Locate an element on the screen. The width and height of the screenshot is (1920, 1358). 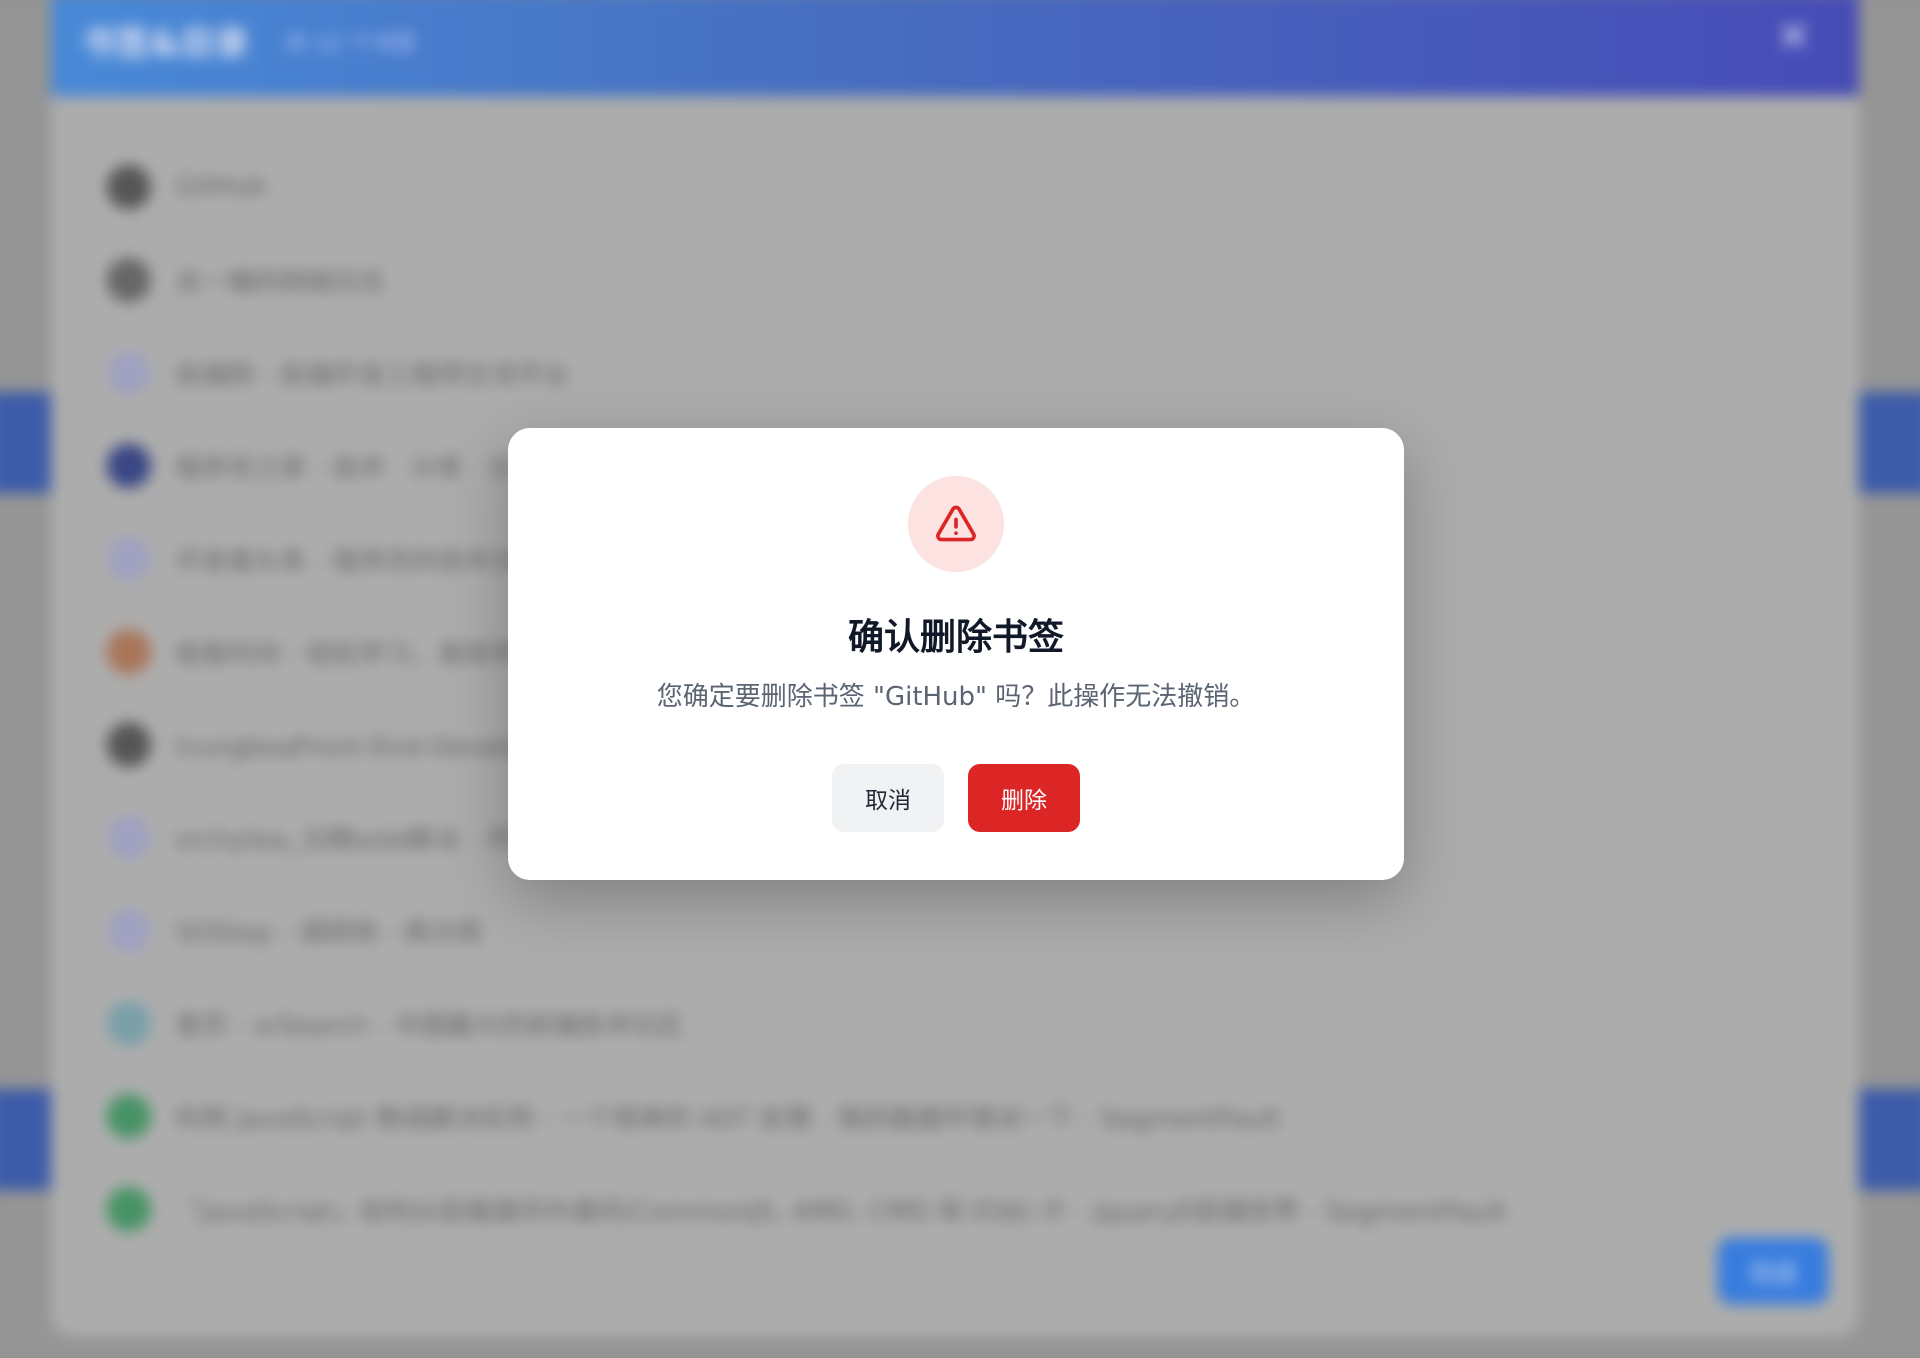
warning-icon-badge is located at coordinates (956, 524).